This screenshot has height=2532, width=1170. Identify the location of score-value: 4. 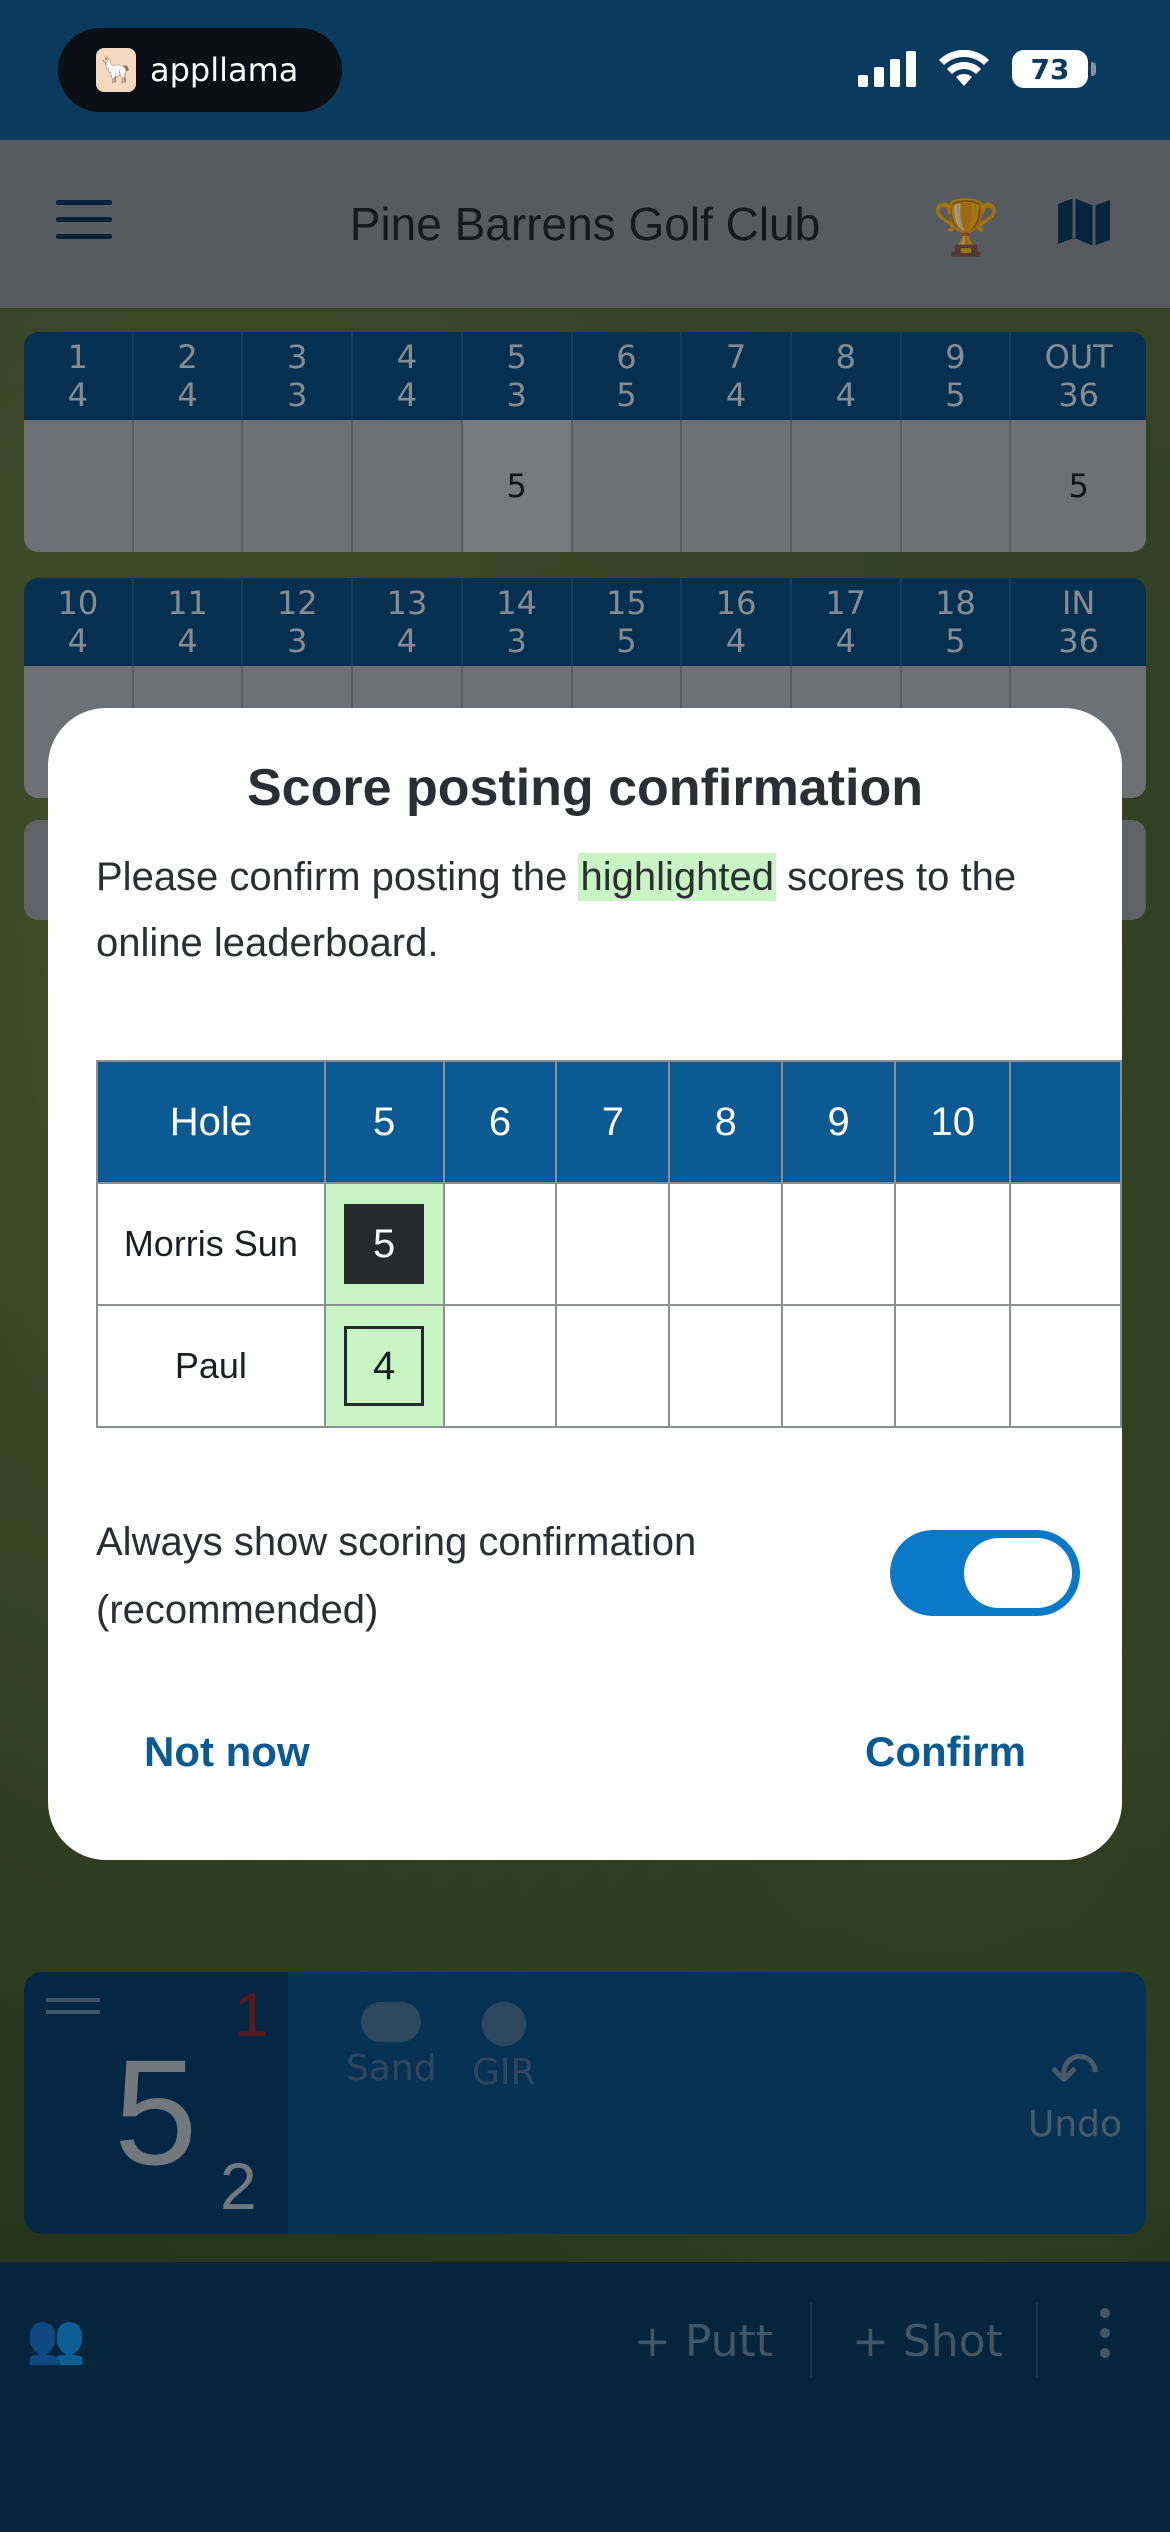
(384, 1366).